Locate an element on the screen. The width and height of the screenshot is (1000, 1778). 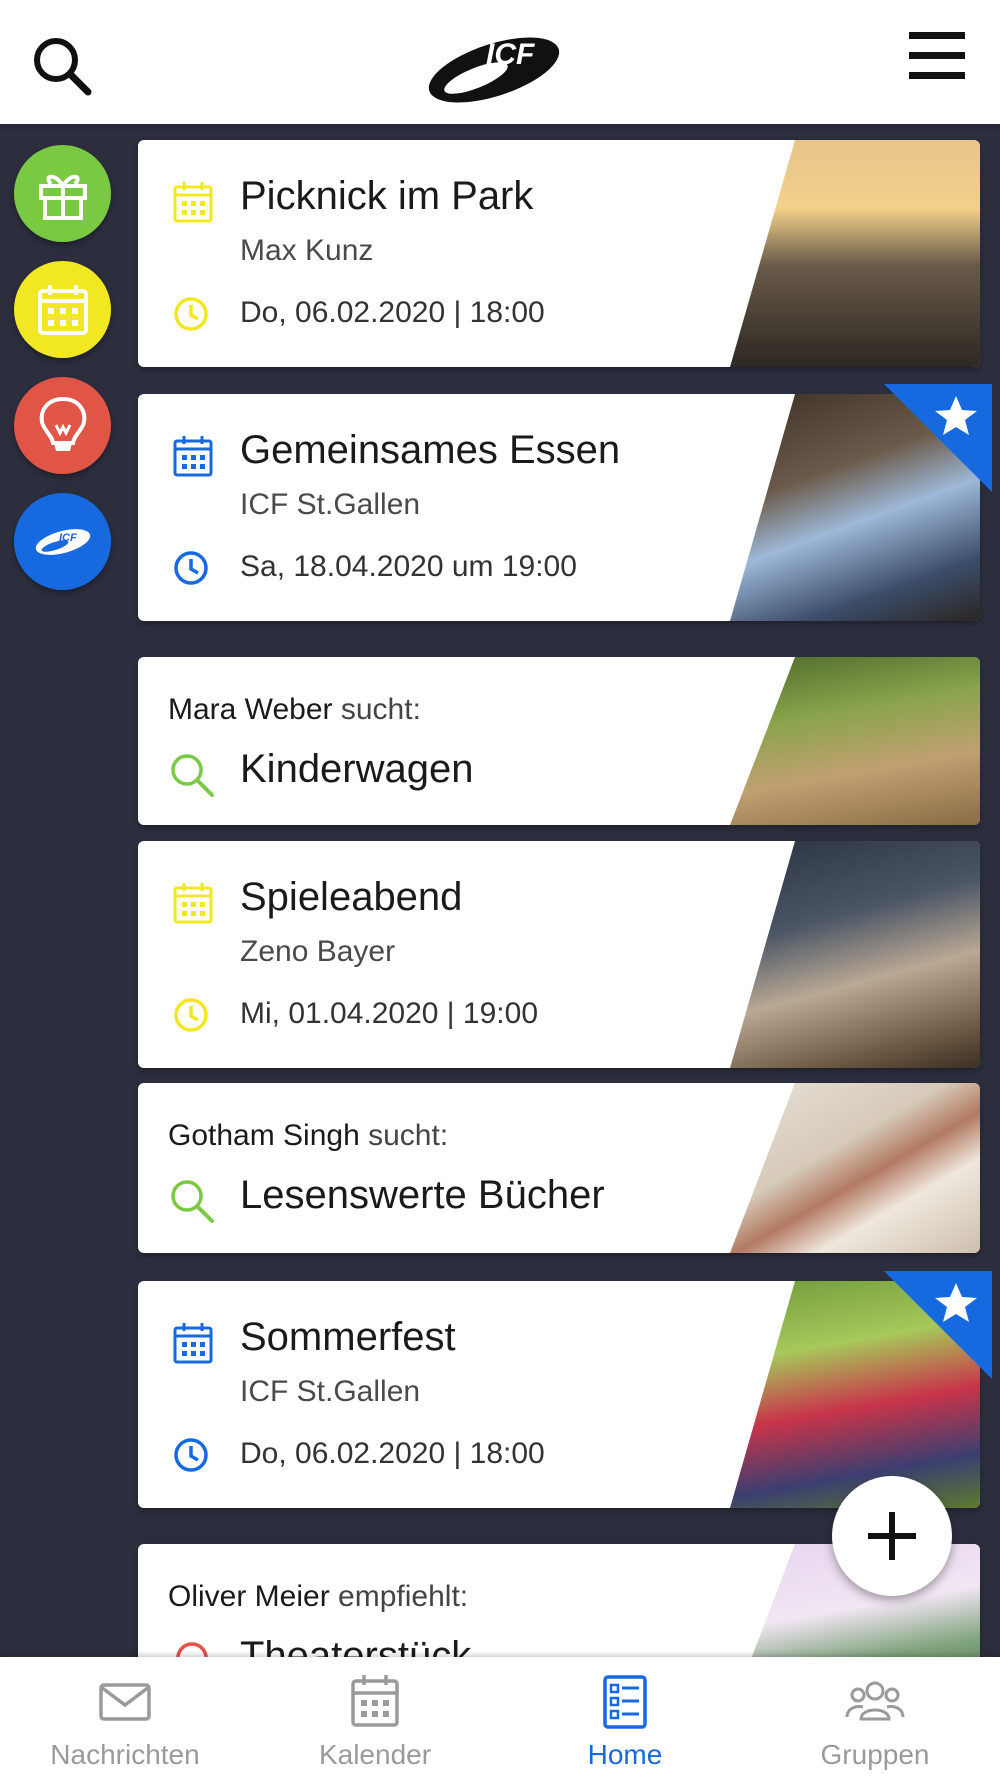
request-author: Oliver Meier is located at coordinates (249, 1596).